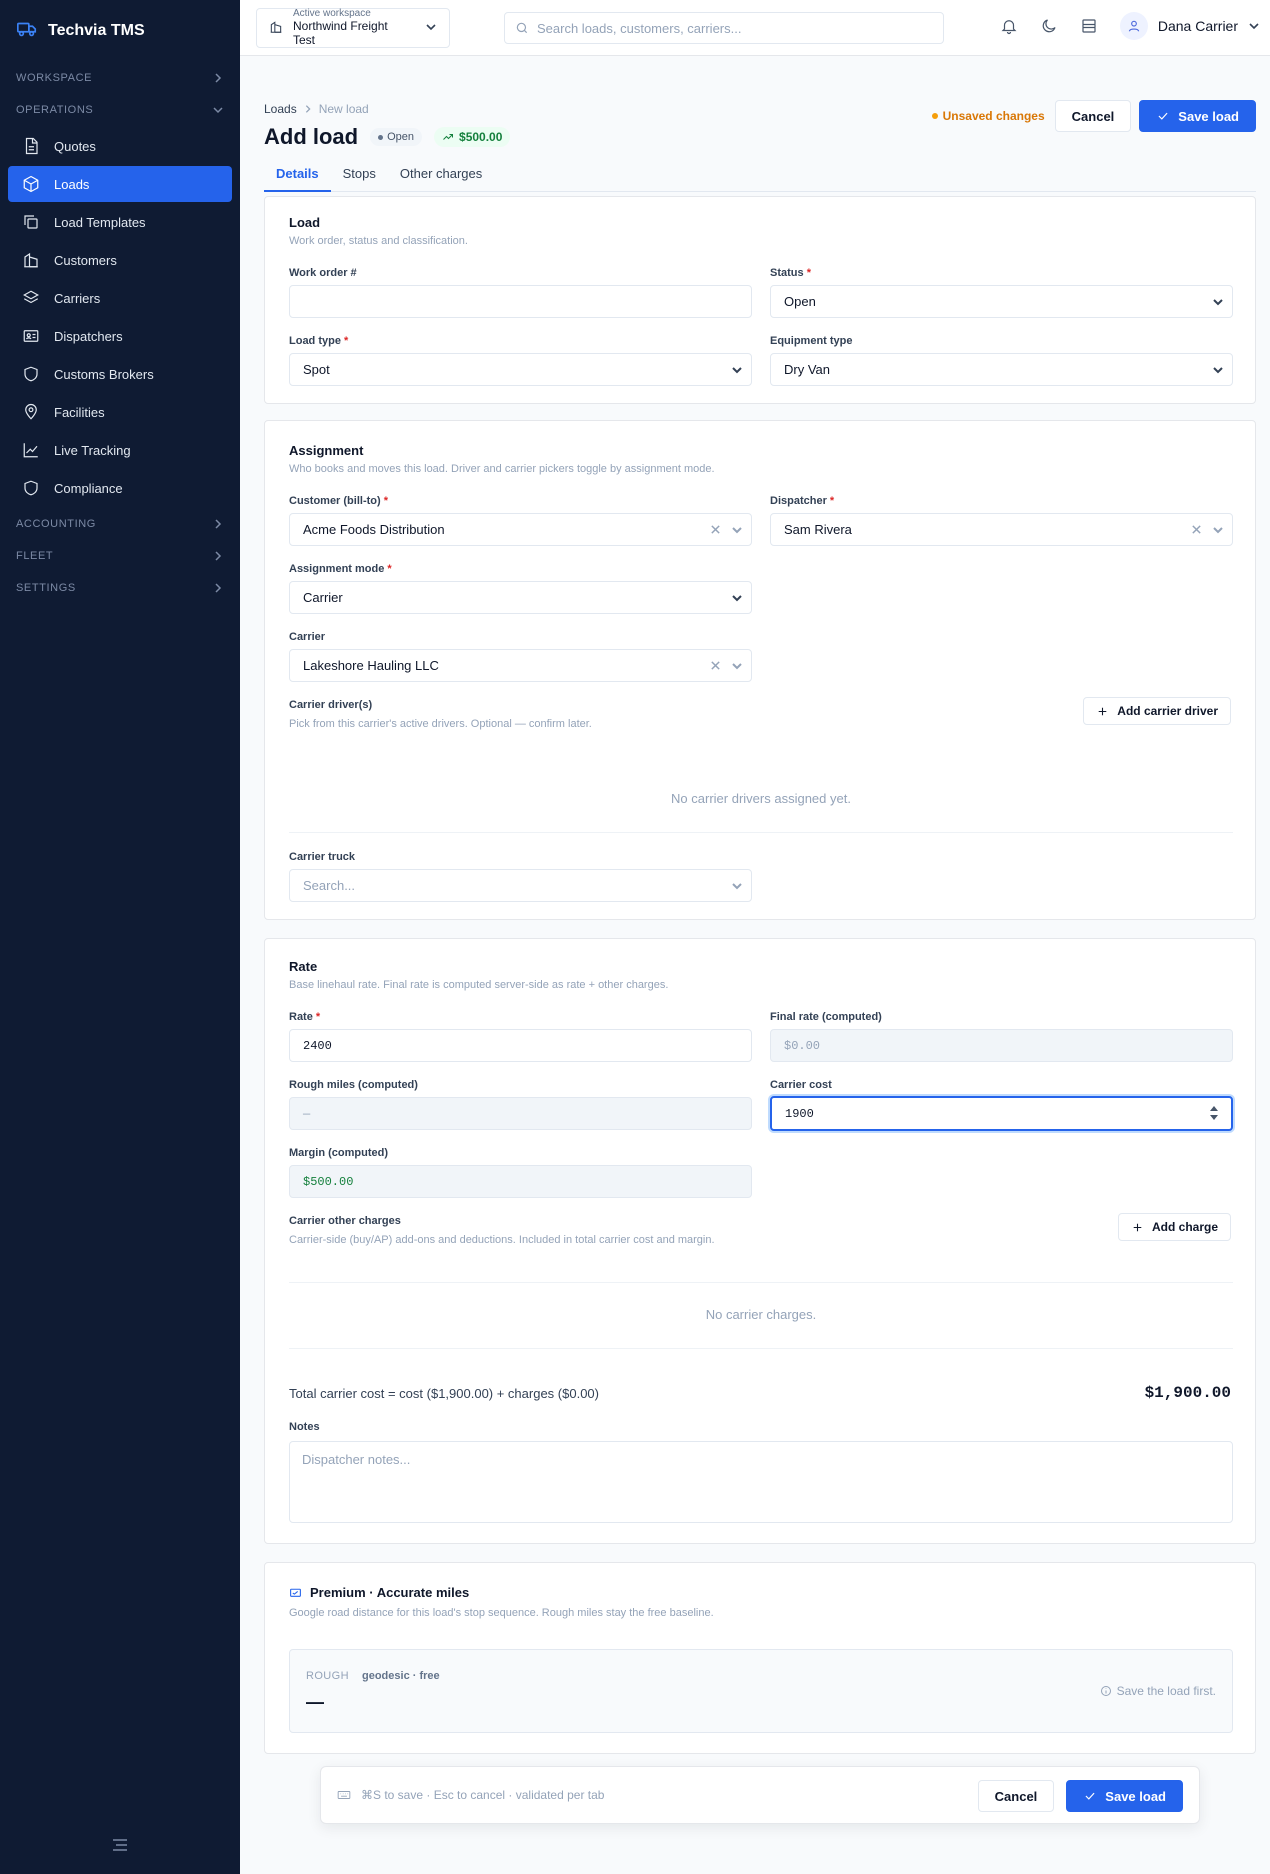  Describe the element at coordinates (295, 1592) in the screenshot. I see `card-icon` at that location.